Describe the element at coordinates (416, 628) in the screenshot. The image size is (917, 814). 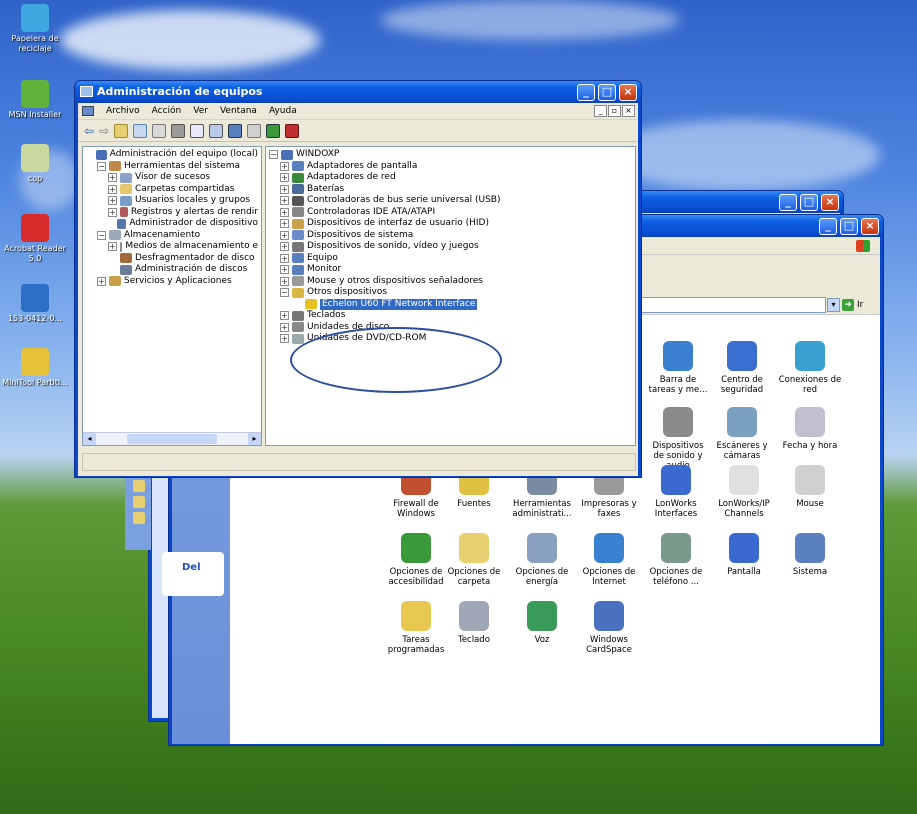
I see `control-panel-item: Tareas programadas` at that location.